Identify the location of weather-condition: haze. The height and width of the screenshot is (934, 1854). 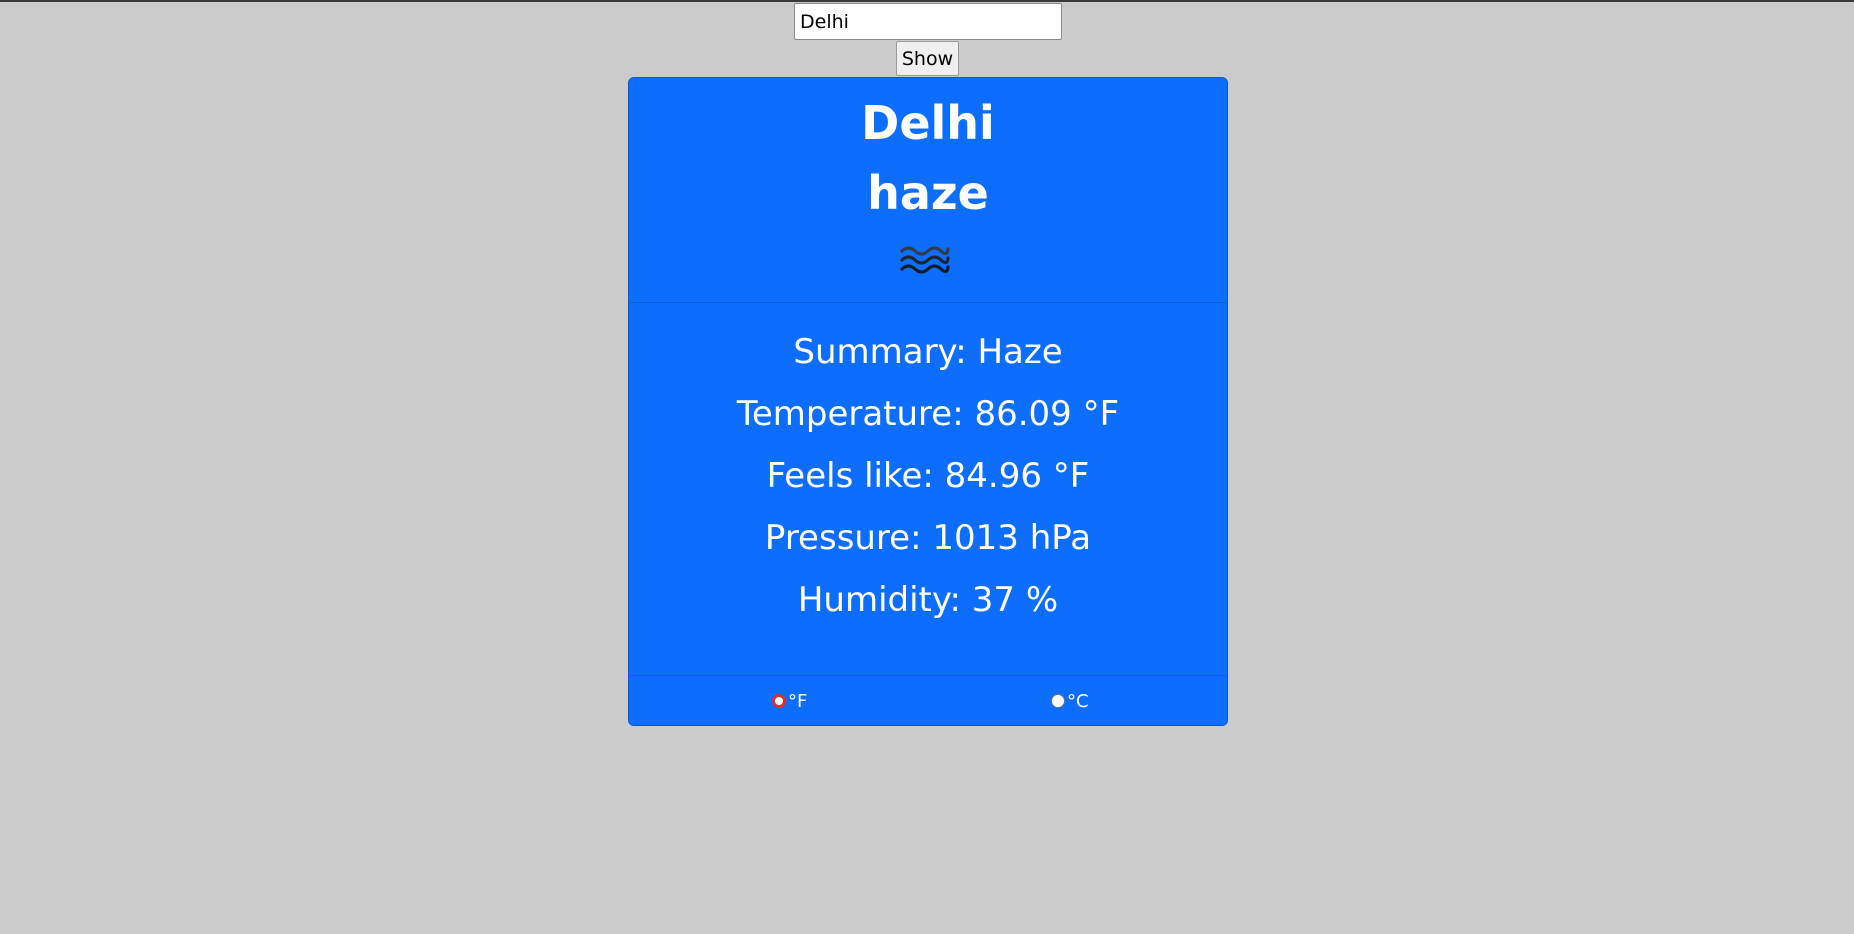
(928, 193).